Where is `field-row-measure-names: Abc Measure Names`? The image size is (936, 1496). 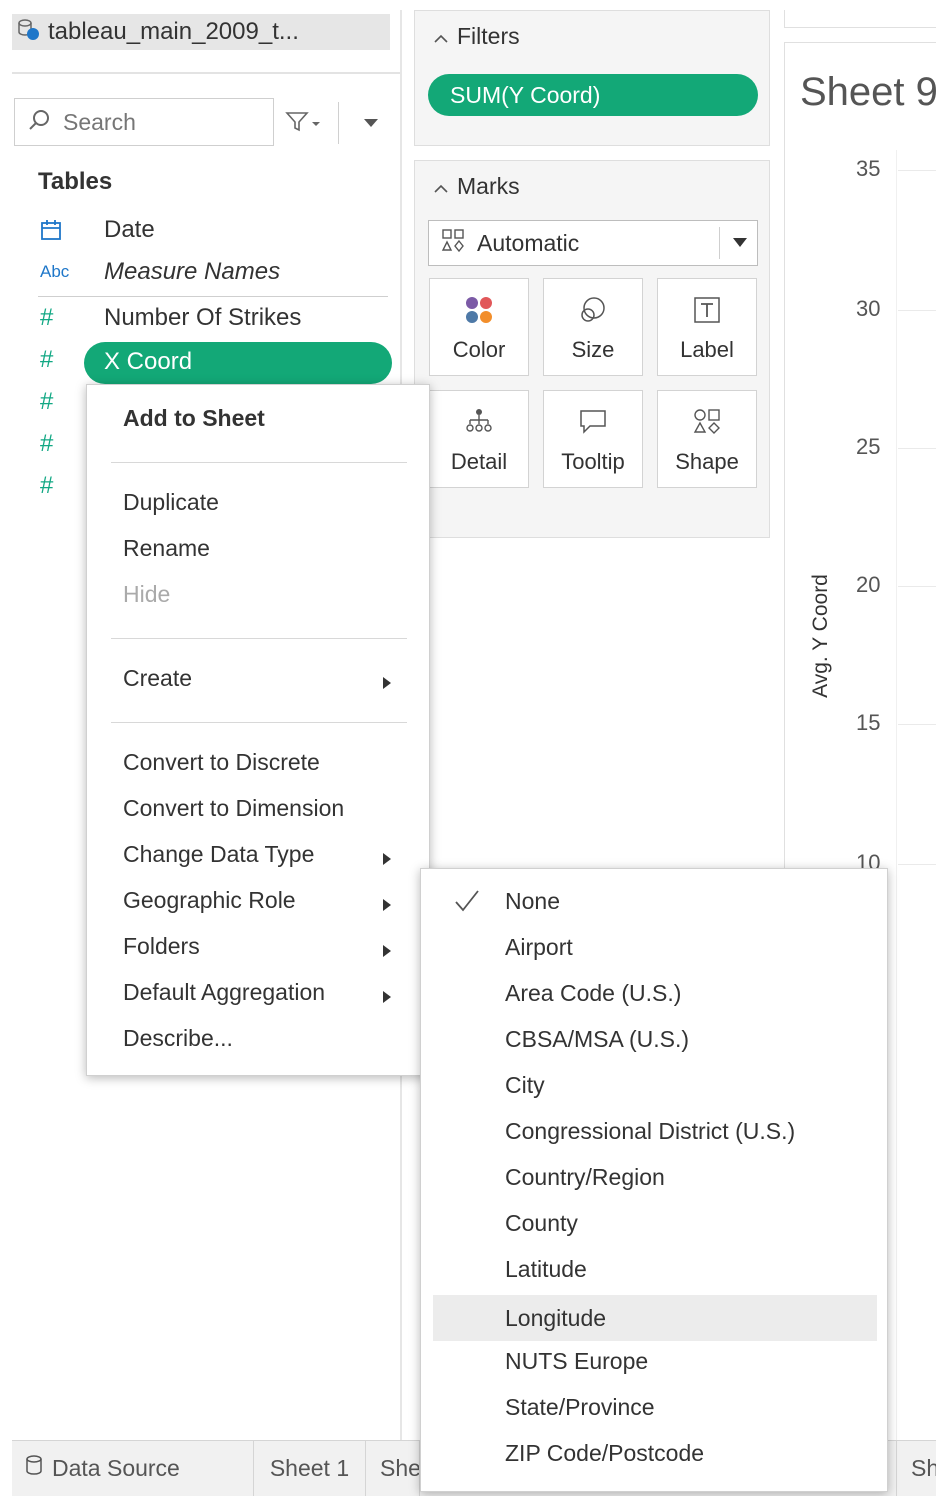 field-row-measure-names: Abc Measure Names is located at coordinates (196, 272).